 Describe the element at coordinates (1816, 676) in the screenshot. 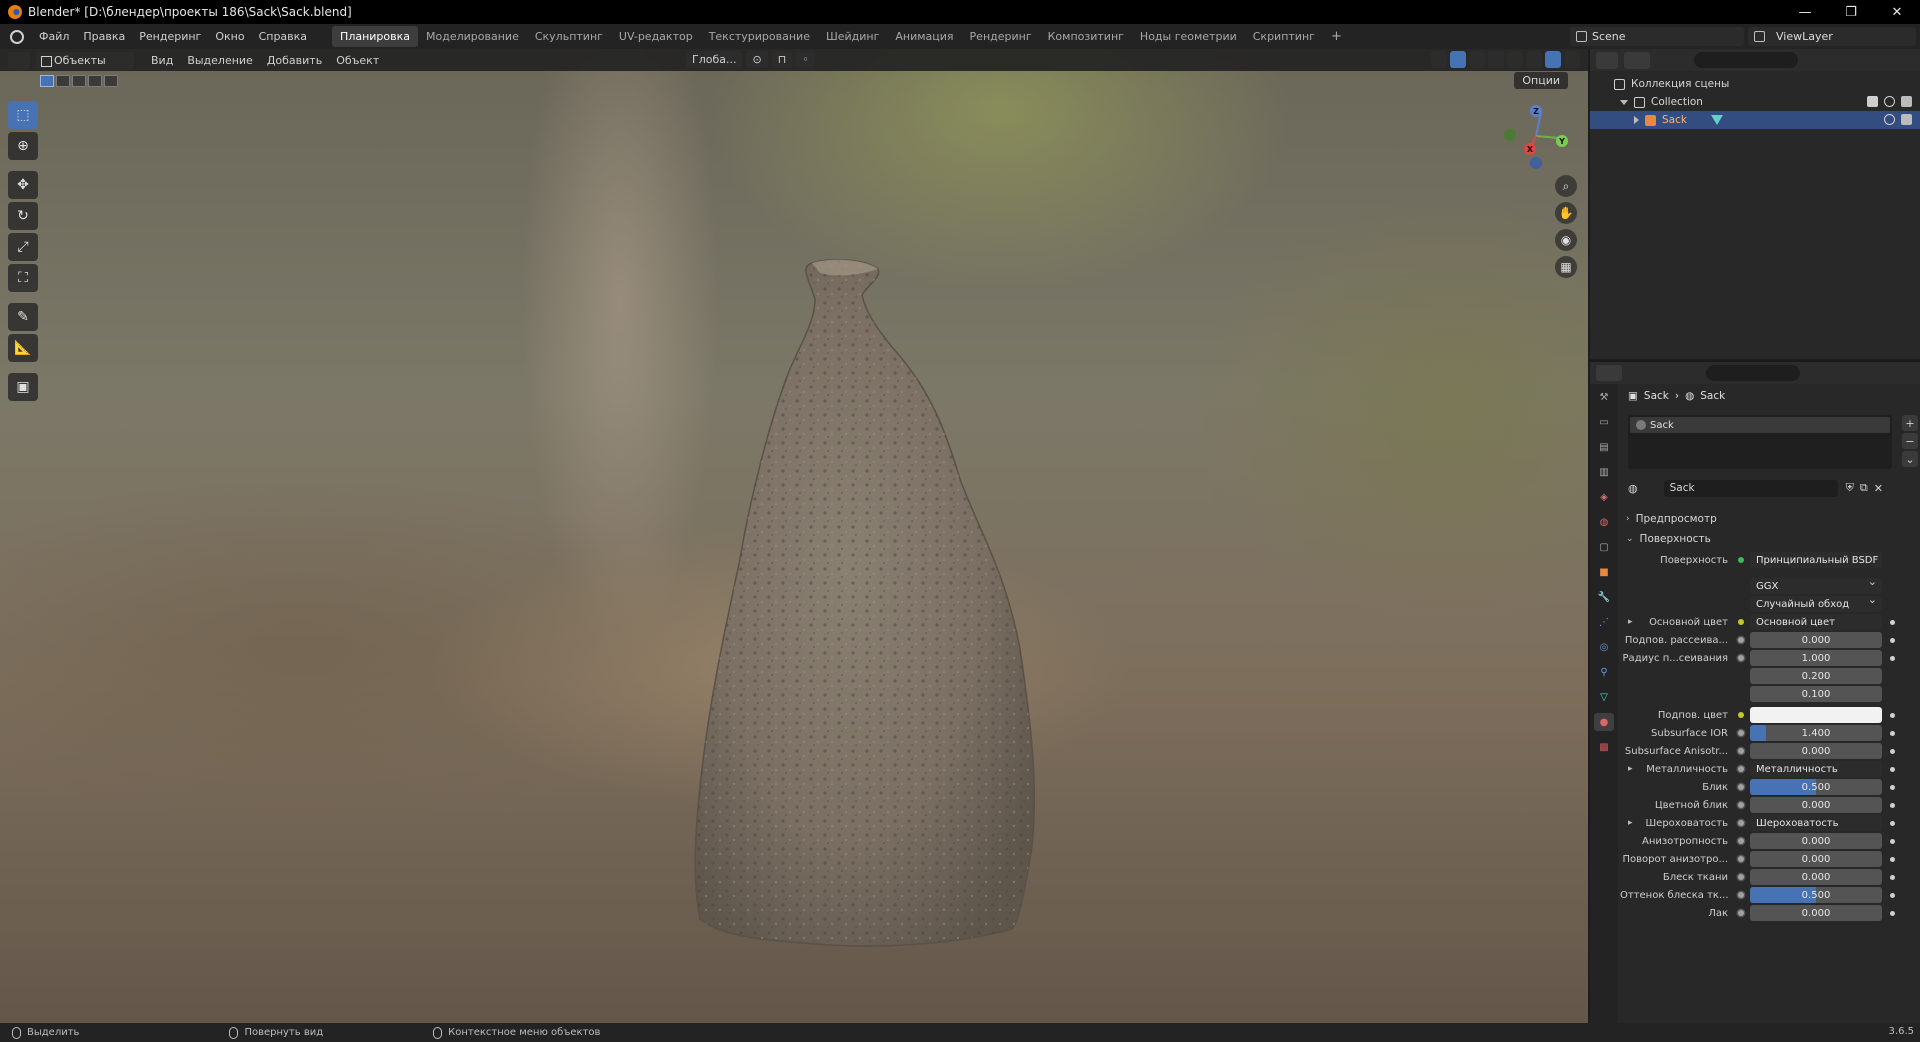

I see `number-field: 0.200` at that location.